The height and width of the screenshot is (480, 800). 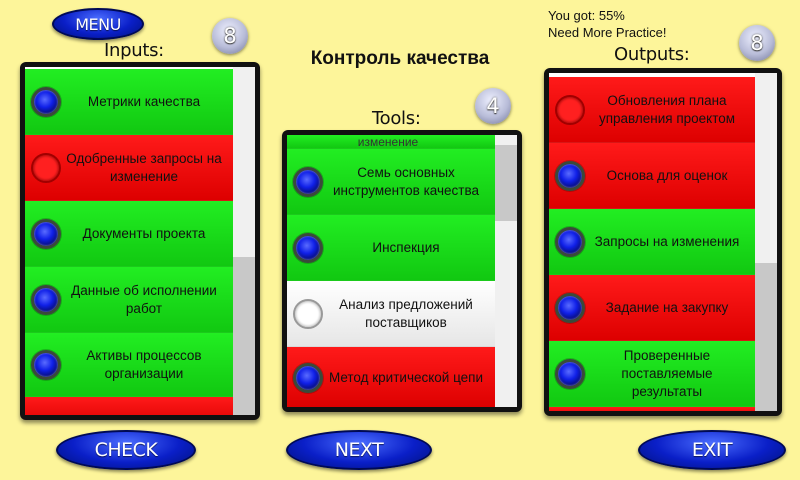 I want to click on inputs-item-label: Одобренные запросы на изменение, so click(x=144, y=167).